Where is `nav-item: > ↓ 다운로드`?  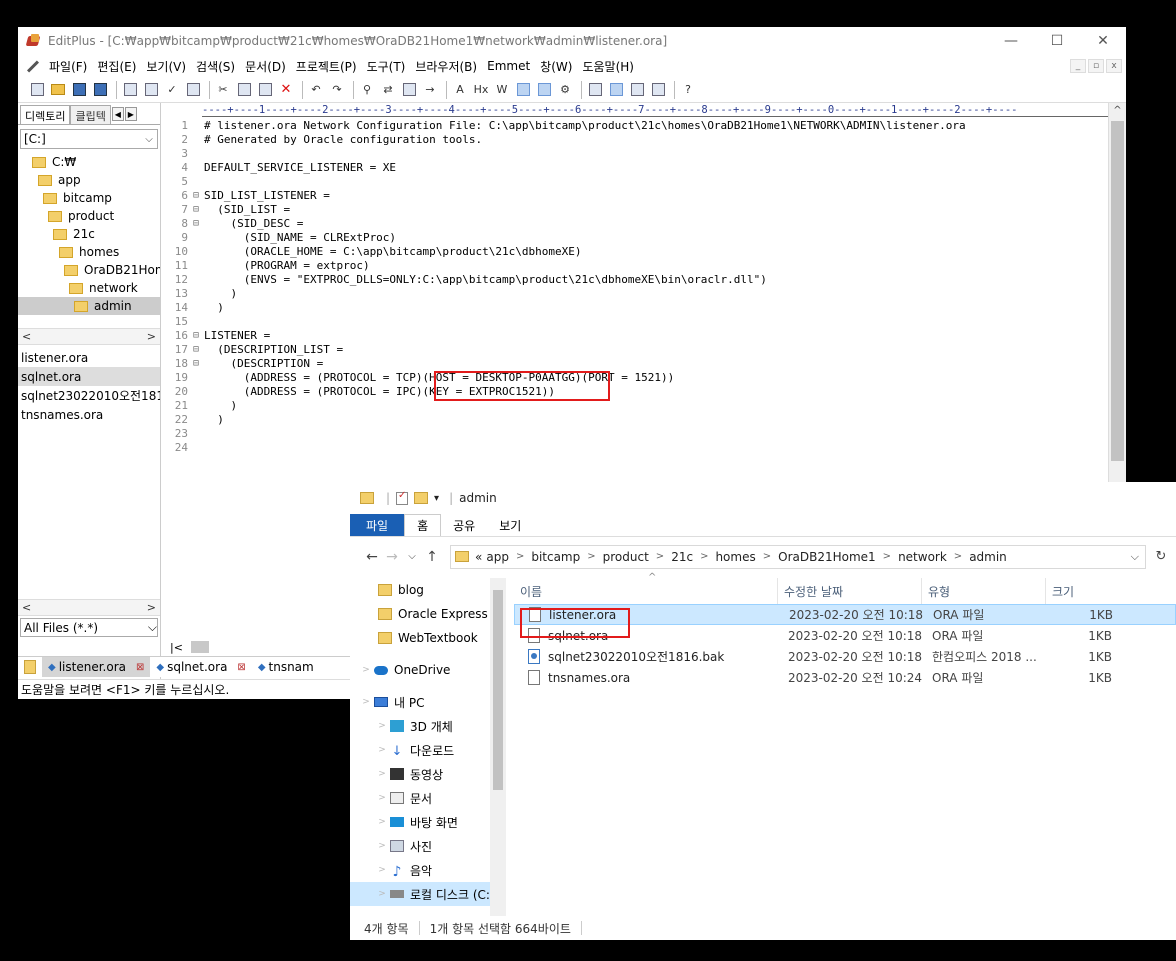 nav-item: > ↓ 다운로드 is located at coordinates (428, 750).